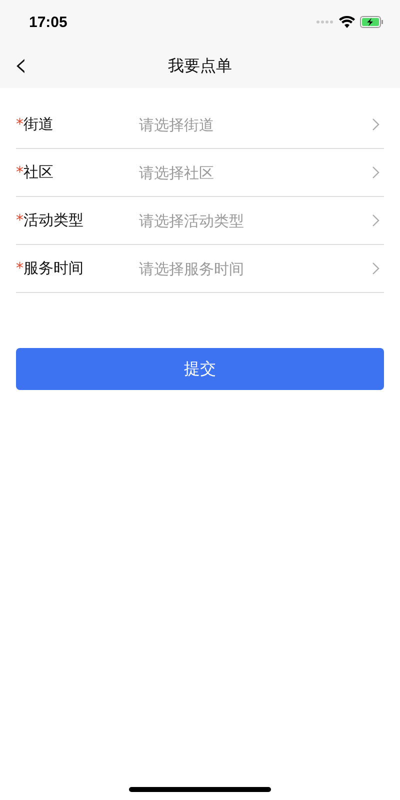 The height and width of the screenshot is (800, 400). Describe the element at coordinates (255, 221) in the screenshot. I see `select-field: 请选择活动类型` at that location.